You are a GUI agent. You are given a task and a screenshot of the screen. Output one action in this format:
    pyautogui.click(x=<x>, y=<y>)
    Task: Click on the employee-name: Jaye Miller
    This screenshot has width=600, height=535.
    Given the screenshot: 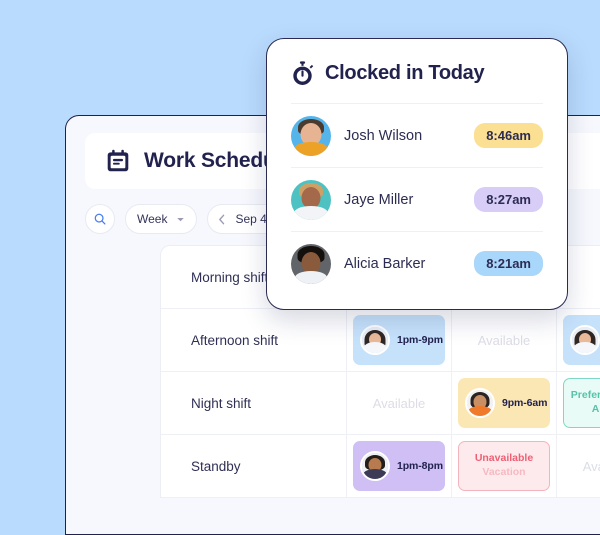 What is the action you would take?
    pyautogui.click(x=379, y=199)
    